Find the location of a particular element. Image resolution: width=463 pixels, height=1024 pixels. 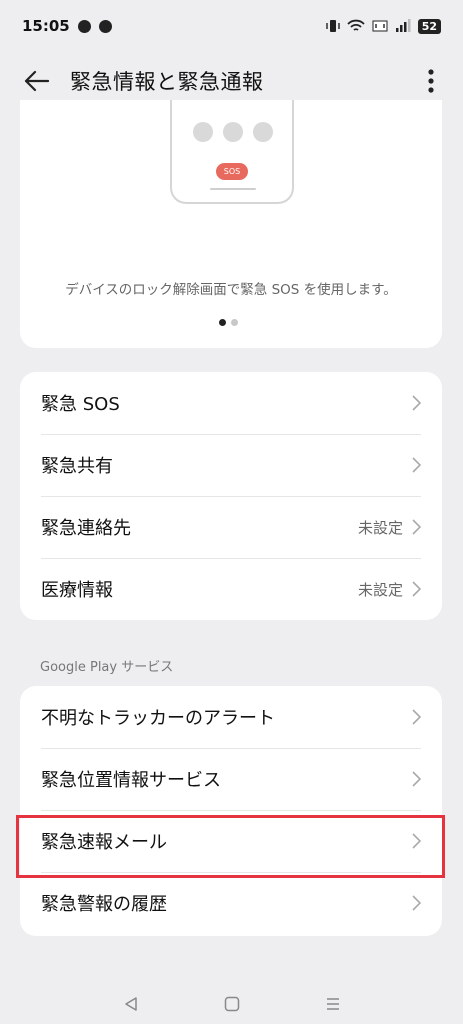

page-dot is located at coordinates (234, 322).